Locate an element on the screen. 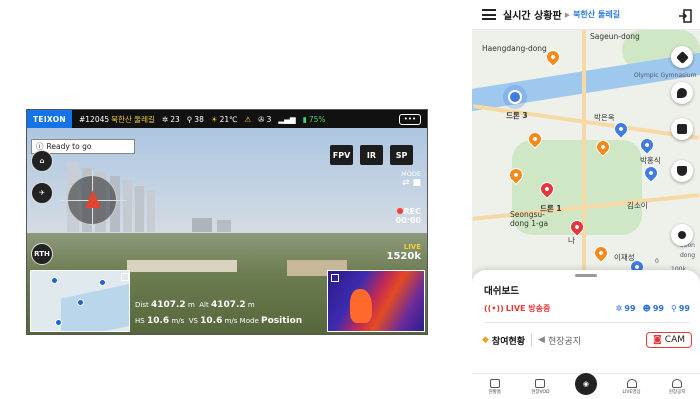  drone-count-status: ✇ 3 is located at coordinates (265, 119).